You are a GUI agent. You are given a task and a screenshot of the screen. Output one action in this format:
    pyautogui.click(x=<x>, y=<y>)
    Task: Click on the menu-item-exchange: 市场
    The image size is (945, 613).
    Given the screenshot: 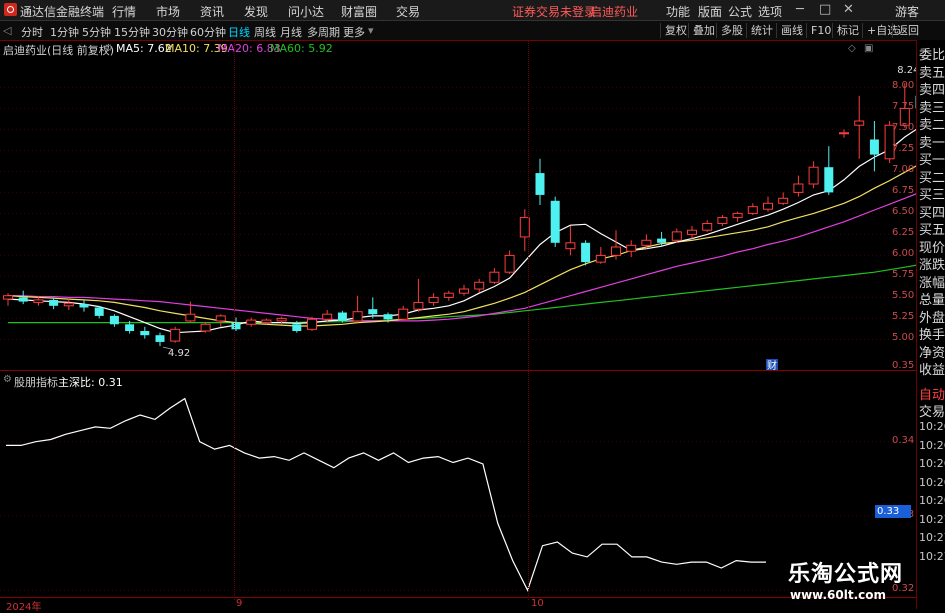 What is the action you would take?
    pyautogui.click(x=168, y=11)
    